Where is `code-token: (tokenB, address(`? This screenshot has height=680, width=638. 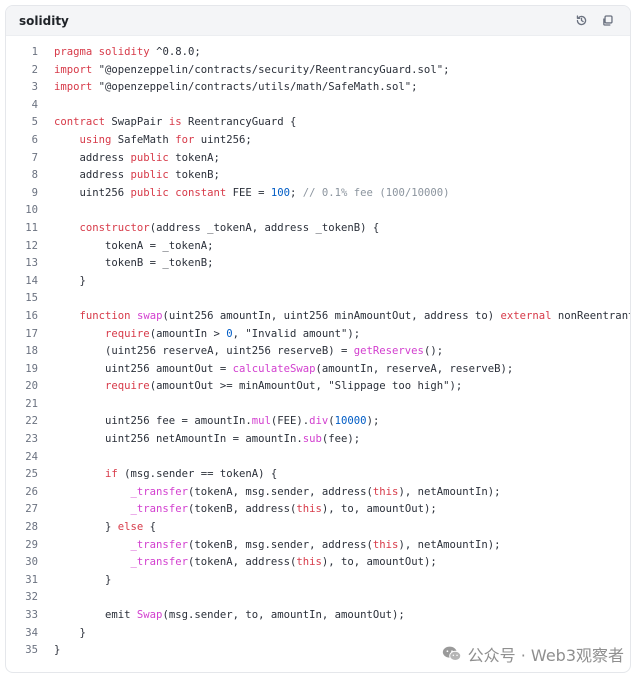 code-token: (tokenB, address( is located at coordinates (242, 509).